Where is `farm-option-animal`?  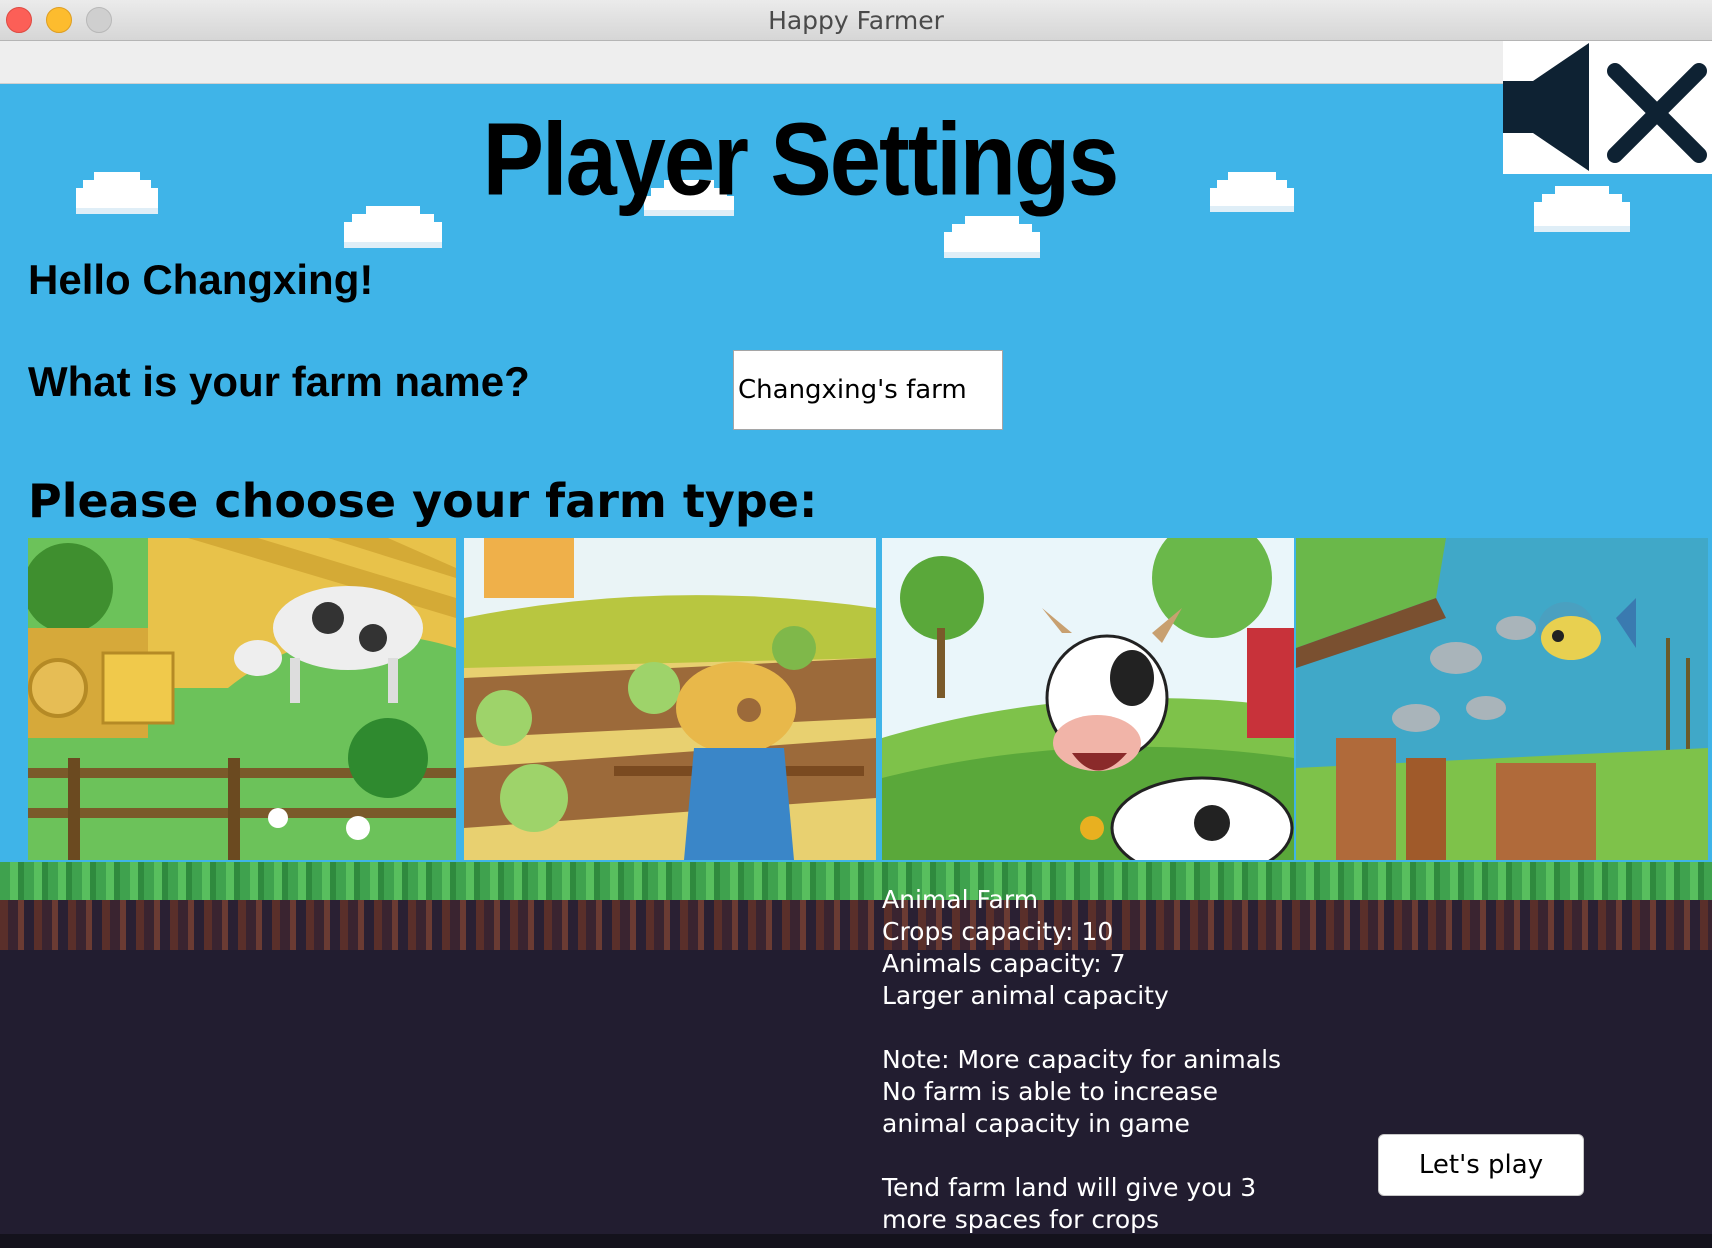 farm-option-animal is located at coordinates (1088, 699).